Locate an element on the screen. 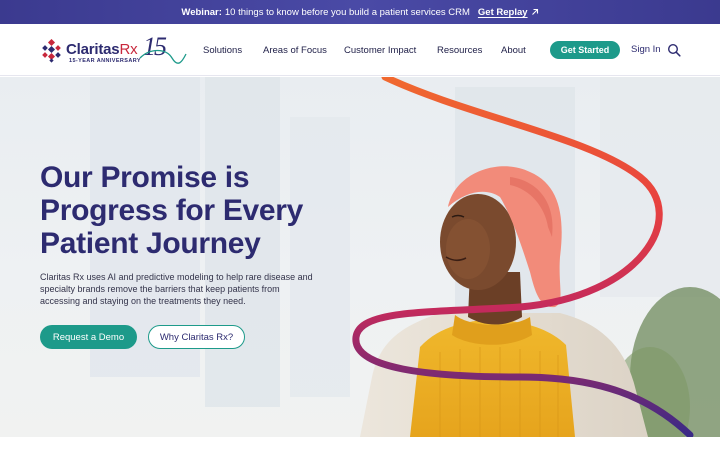 The image size is (720, 450). search-icon is located at coordinates (674, 50).